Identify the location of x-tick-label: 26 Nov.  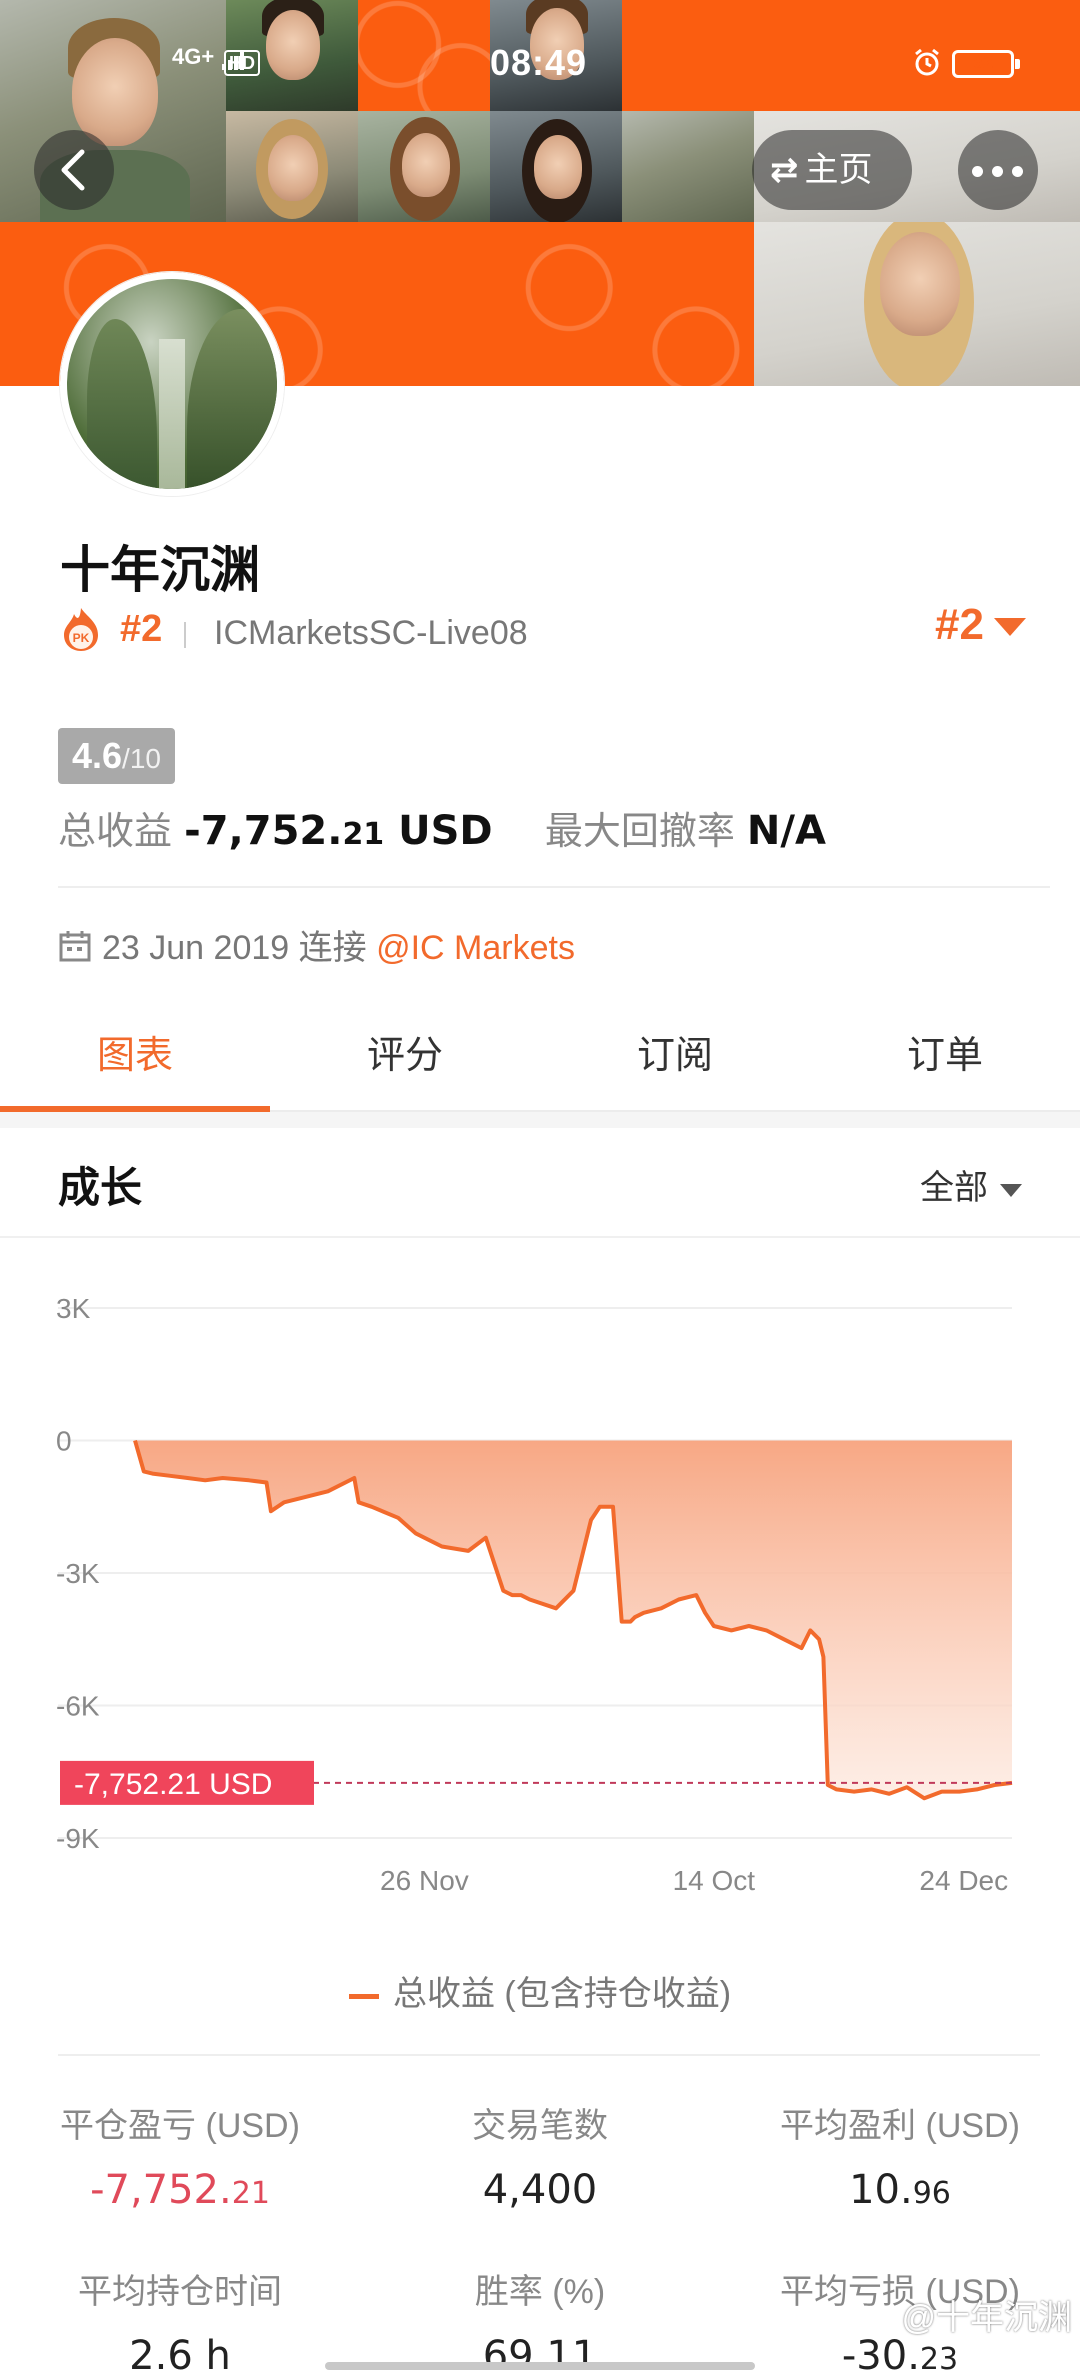
(424, 1880).